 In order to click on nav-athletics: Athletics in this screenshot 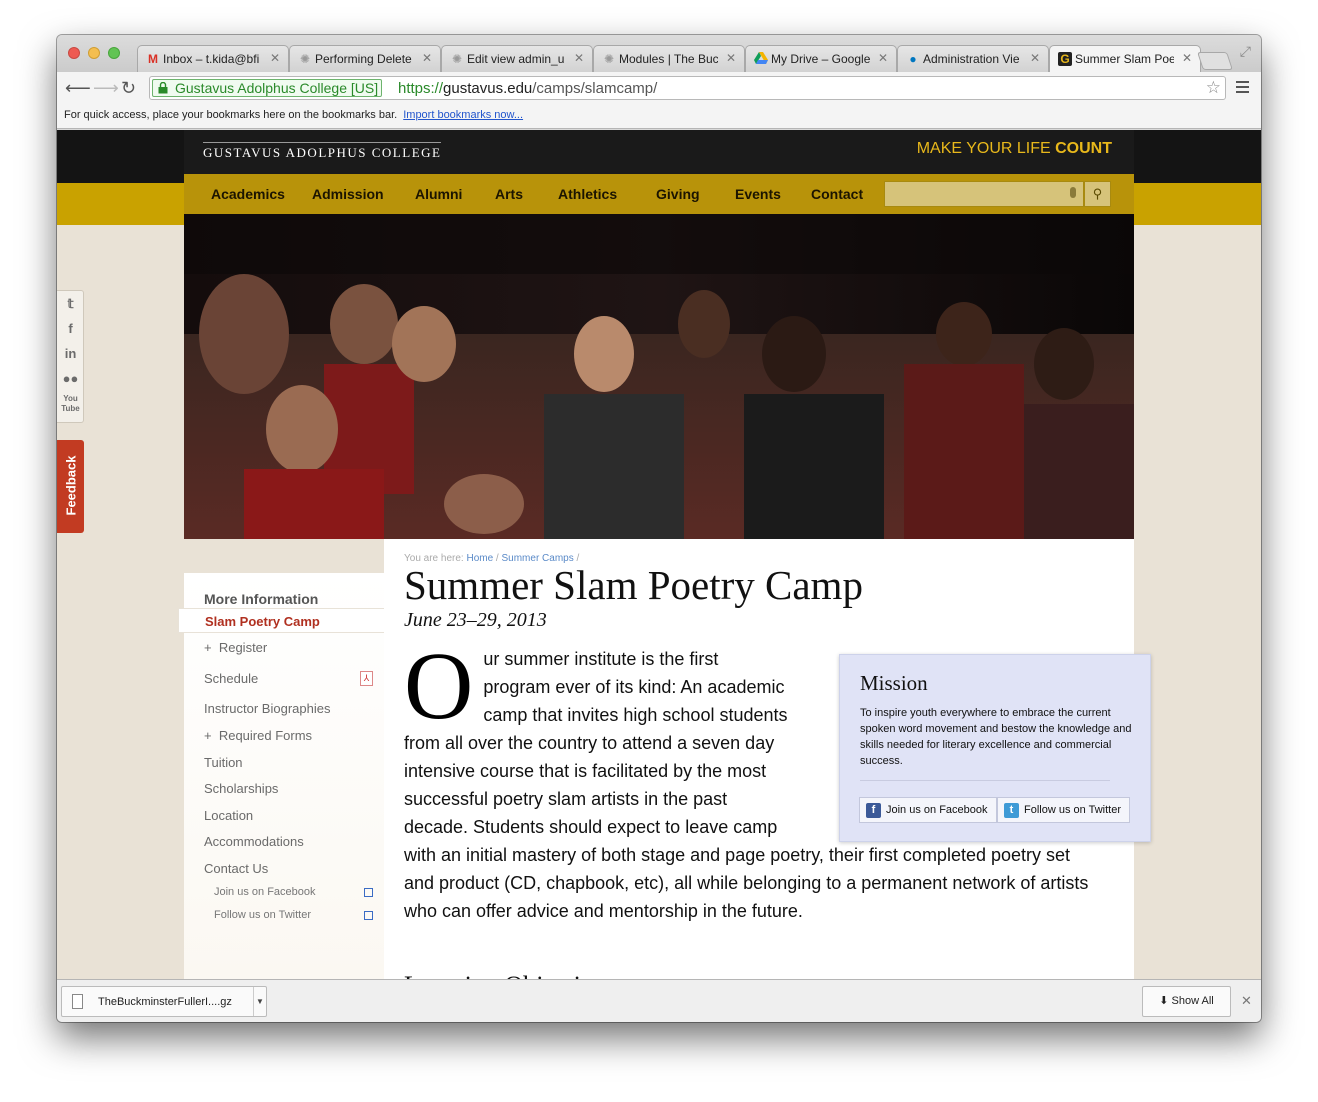, I will do `click(587, 194)`.